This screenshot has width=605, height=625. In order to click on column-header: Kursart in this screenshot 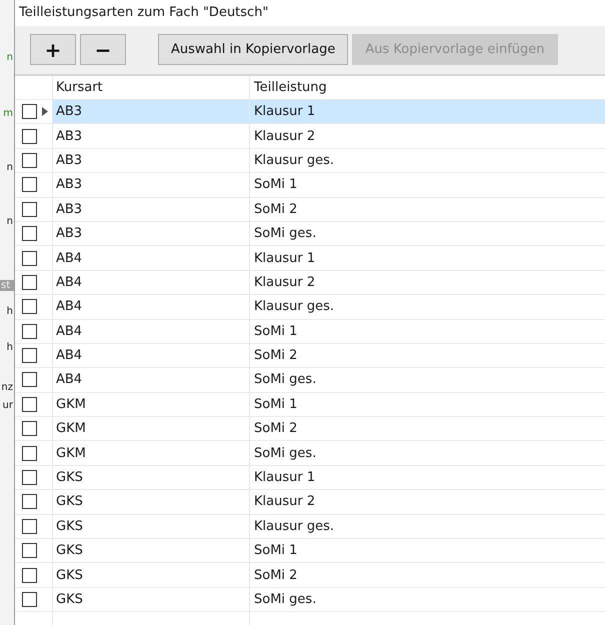, I will do `click(151, 87)`.